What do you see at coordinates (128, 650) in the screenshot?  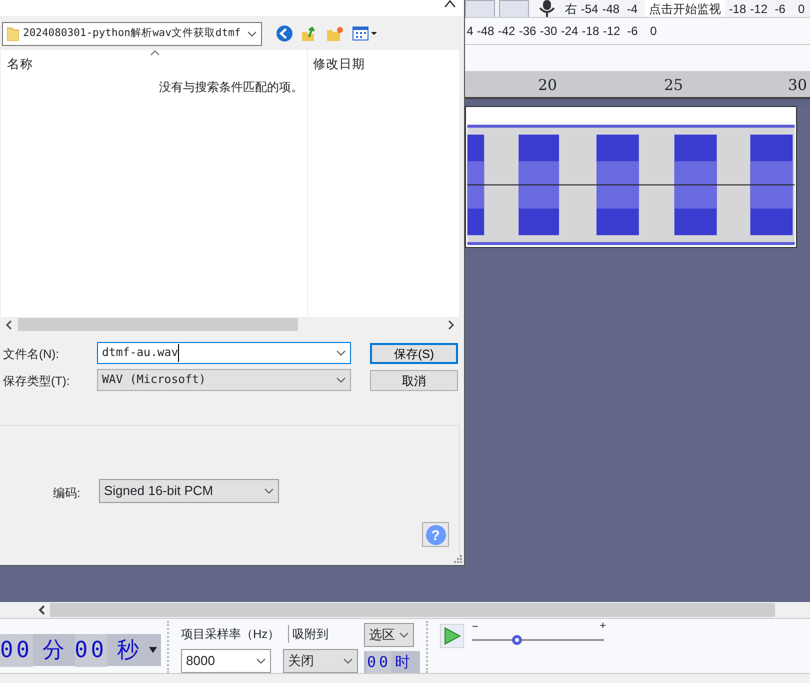 I see `time-unit: 秒` at bounding box center [128, 650].